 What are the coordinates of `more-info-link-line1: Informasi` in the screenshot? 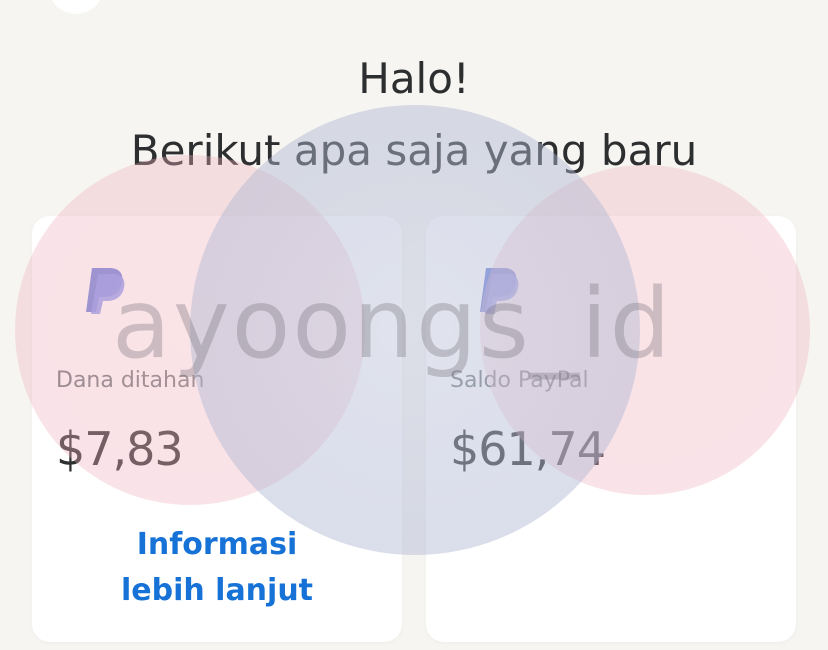 It's located at (217, 544).